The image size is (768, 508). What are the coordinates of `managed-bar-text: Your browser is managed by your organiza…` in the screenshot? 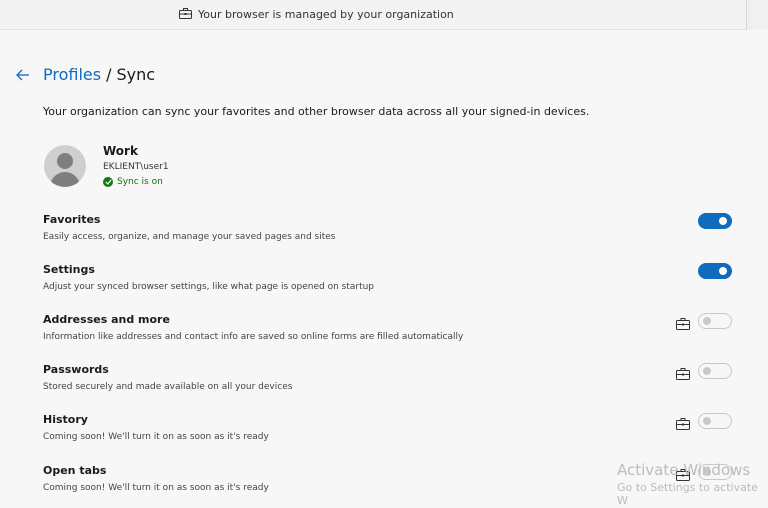 It's located at (326, 14).